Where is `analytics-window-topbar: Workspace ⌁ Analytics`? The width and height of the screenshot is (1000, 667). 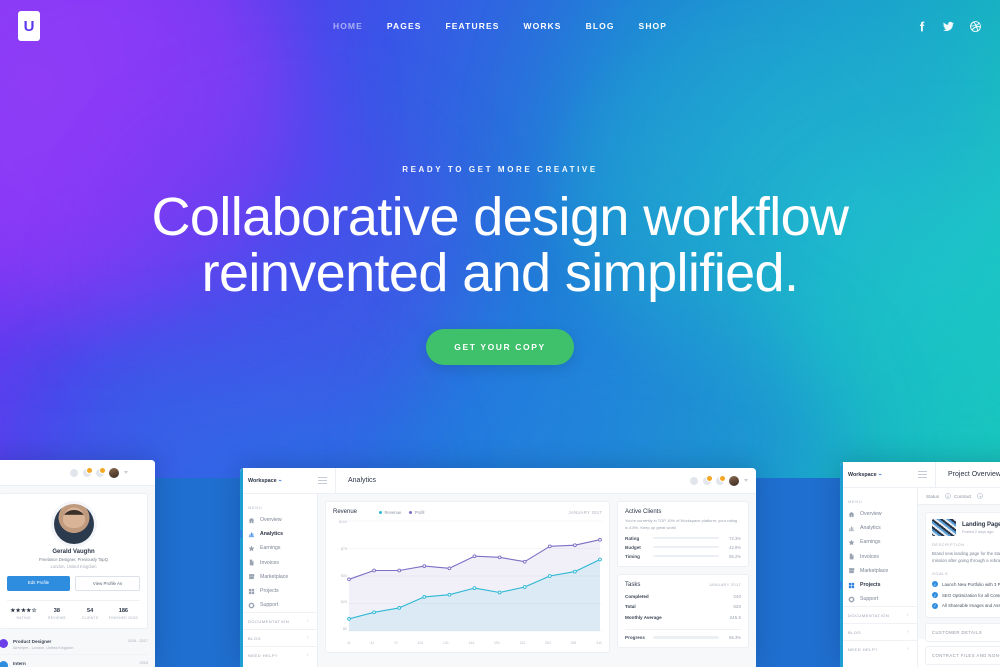
analytics-window-topbar: Workspace ⌁ Analytics is located at coordinates (498, 481).